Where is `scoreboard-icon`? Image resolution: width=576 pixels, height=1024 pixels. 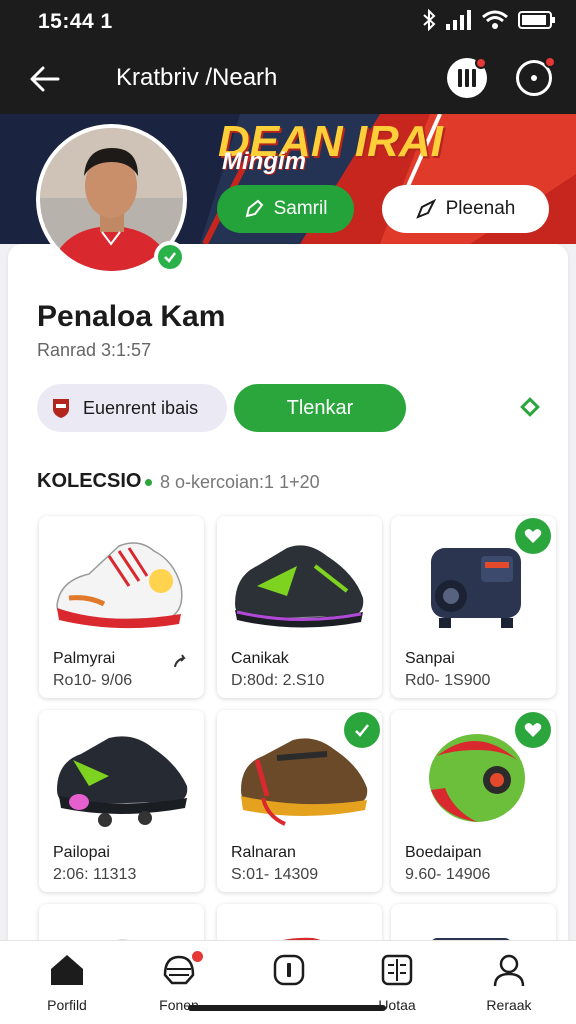
scoreboard-icon is located at coordinates (397, 970).